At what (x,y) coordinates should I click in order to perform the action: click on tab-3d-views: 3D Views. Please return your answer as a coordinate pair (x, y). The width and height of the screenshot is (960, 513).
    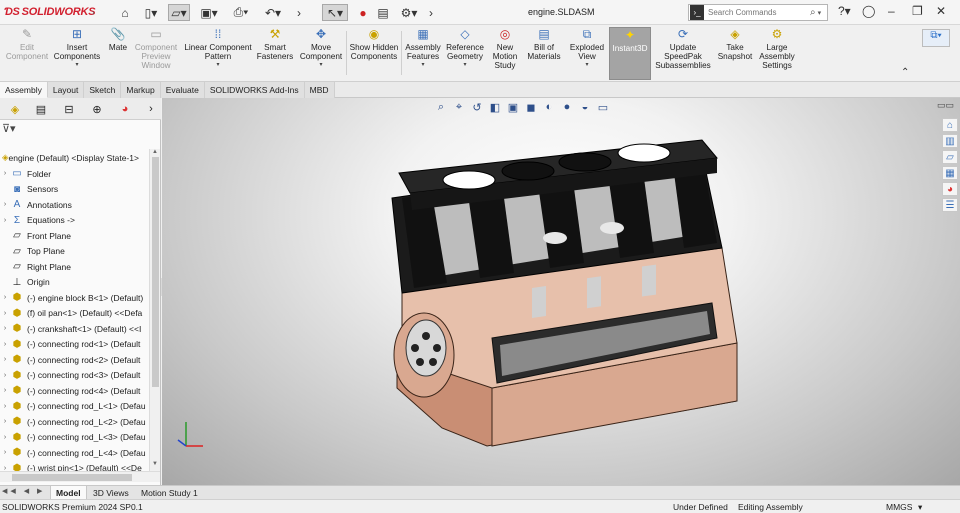
    Looking at the image, I should click on (111, 493).